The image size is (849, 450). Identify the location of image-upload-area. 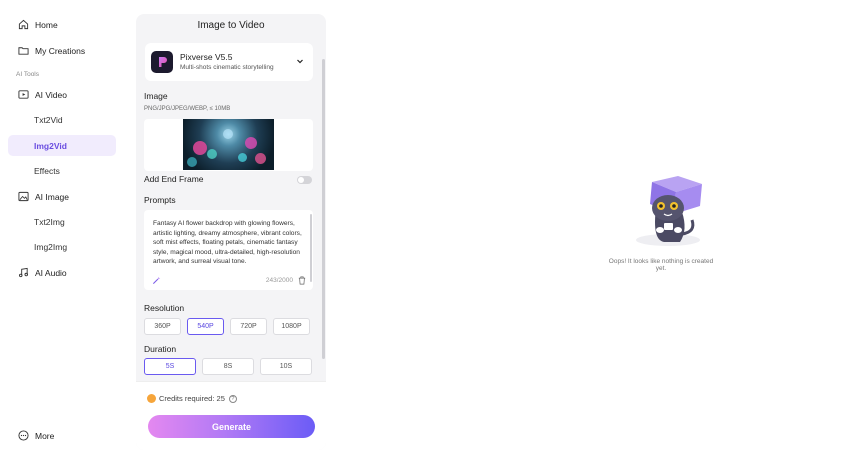
(228, 145).